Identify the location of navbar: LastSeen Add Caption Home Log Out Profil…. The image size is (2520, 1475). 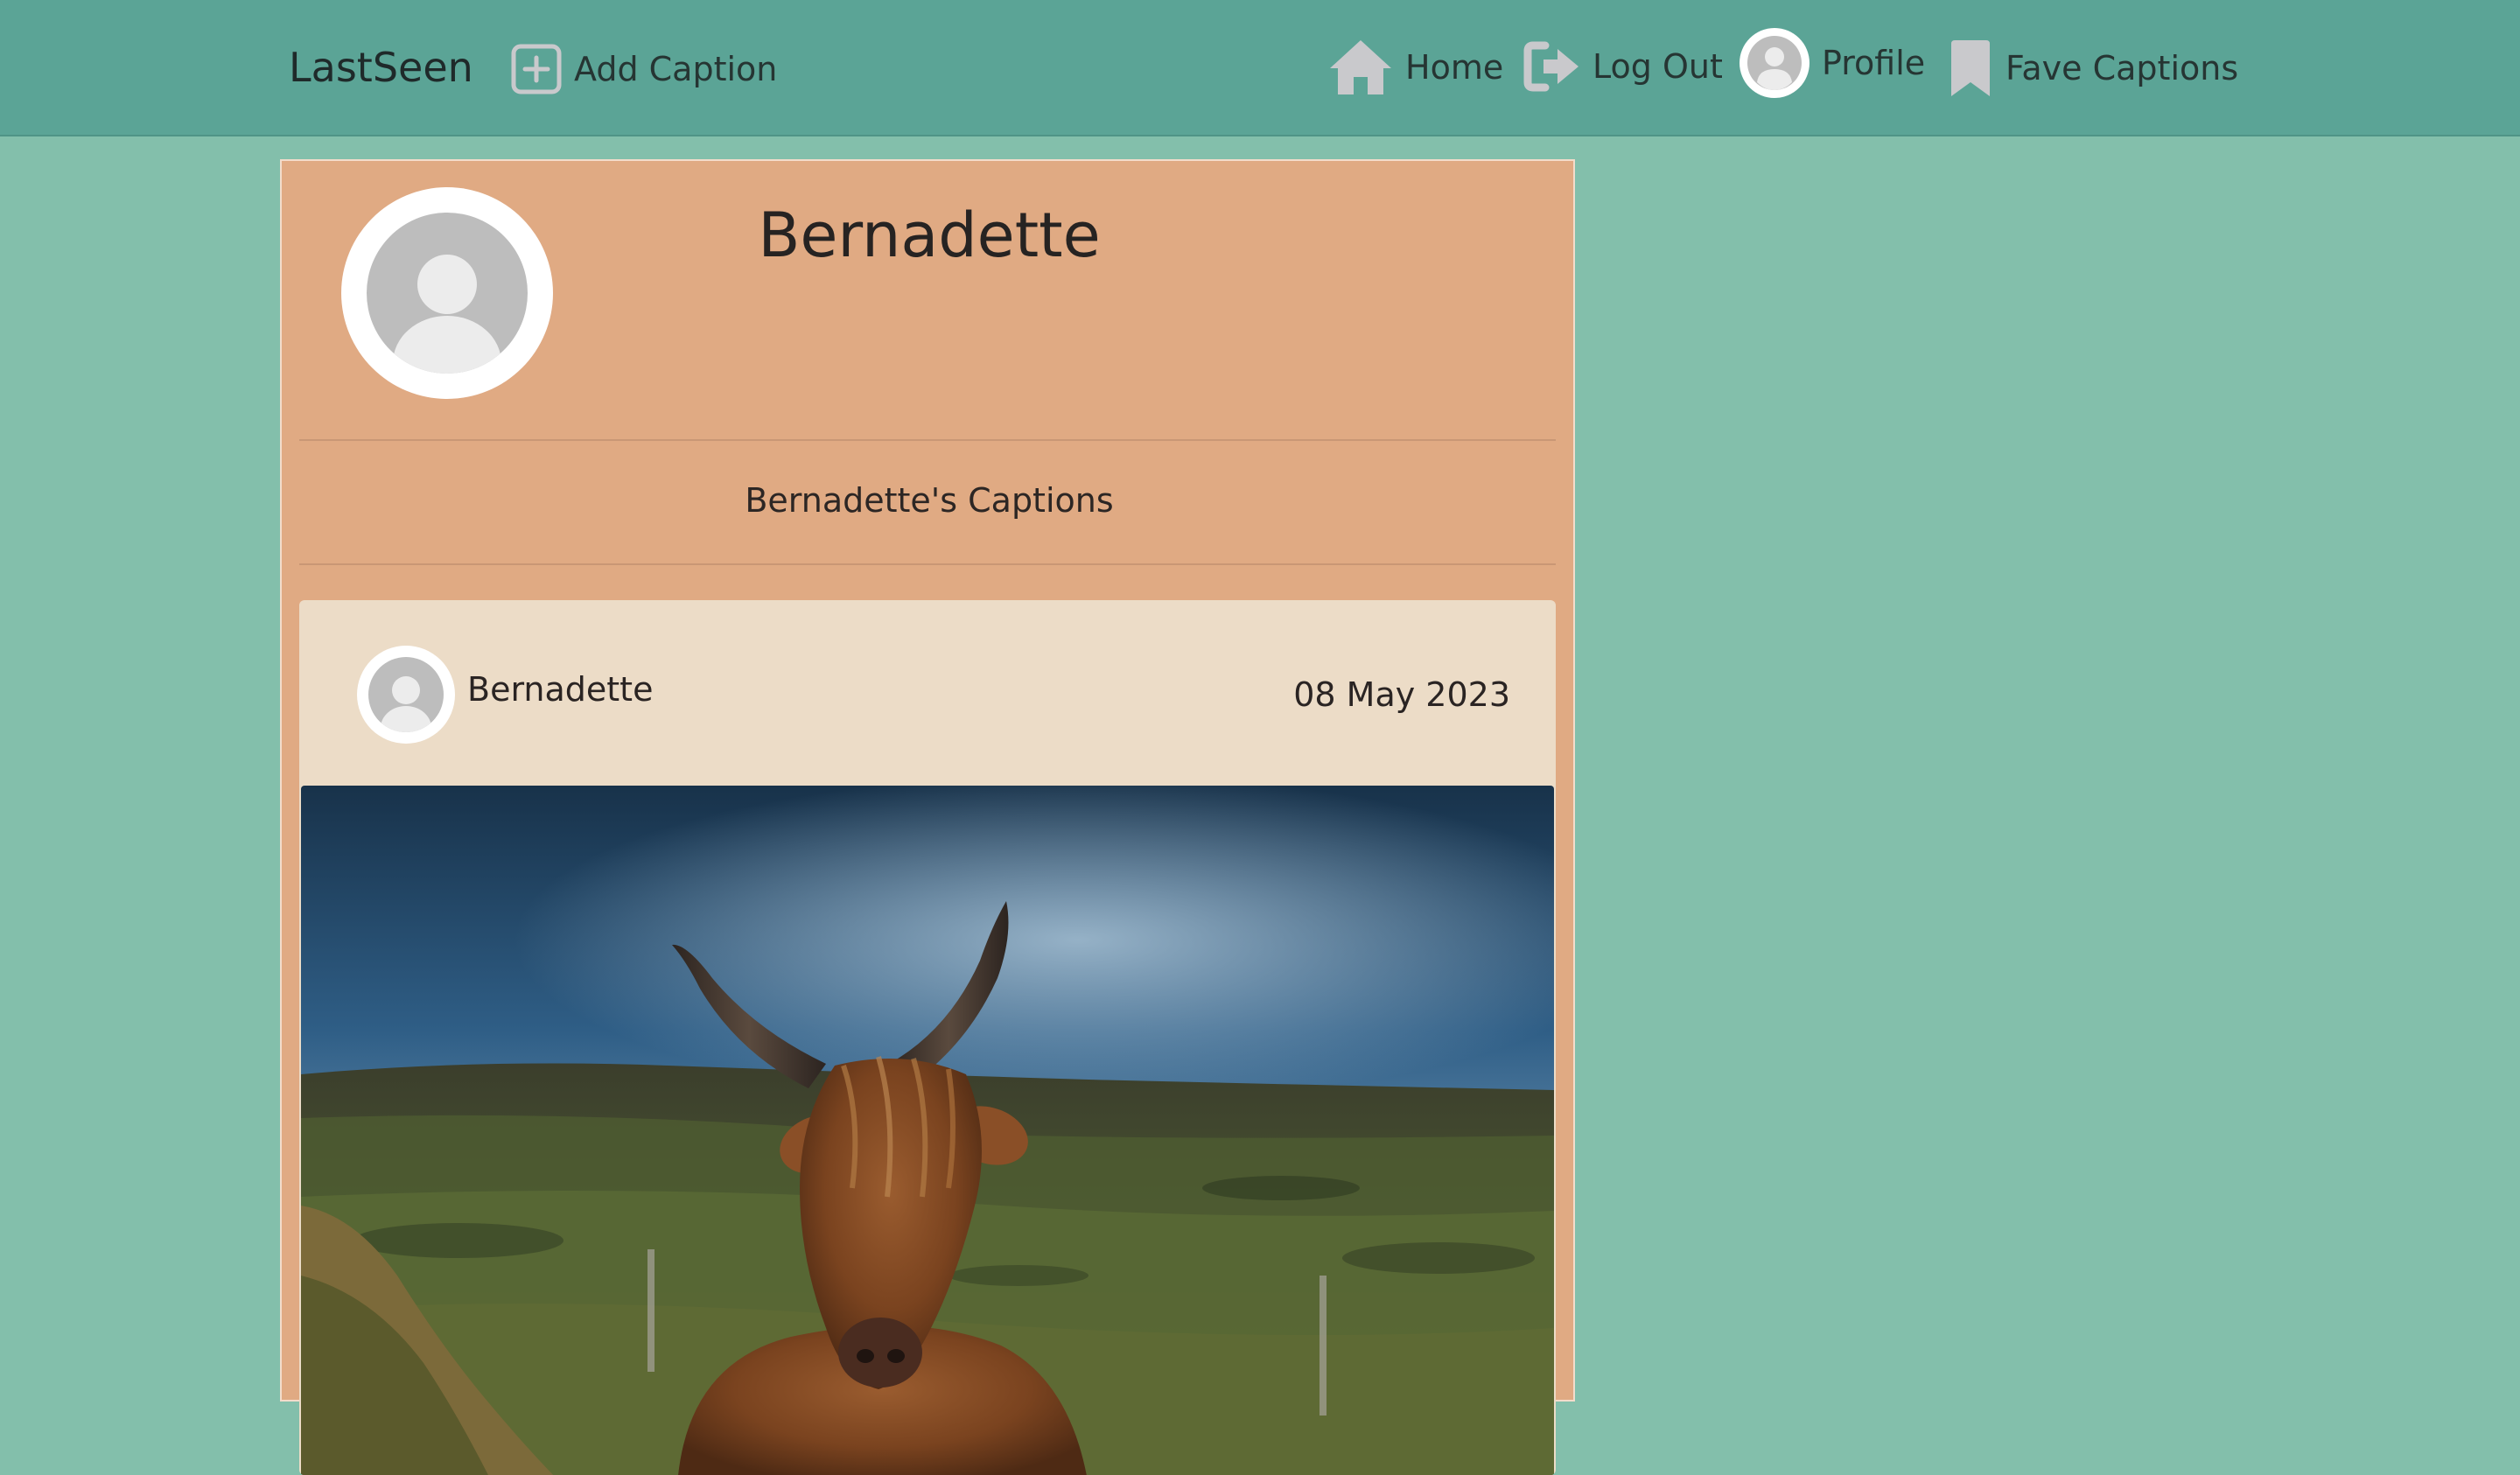
(1260, 68).